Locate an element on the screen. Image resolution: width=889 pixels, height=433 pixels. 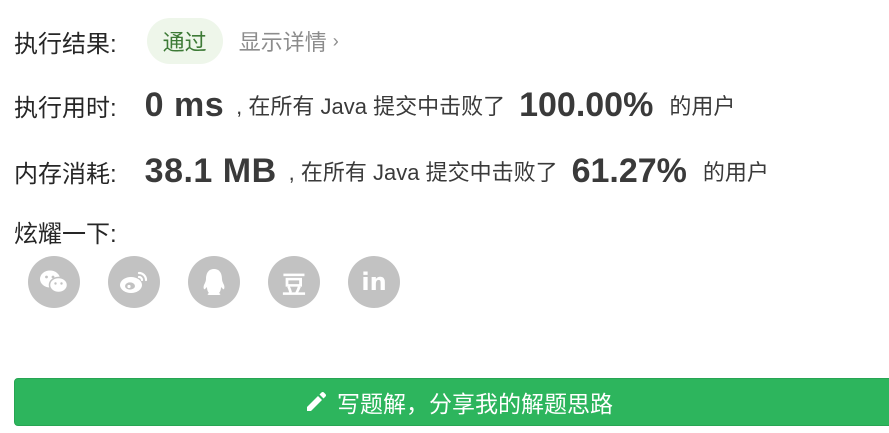
memory-value: 38.1 MB is located at coordinates (210, 170).